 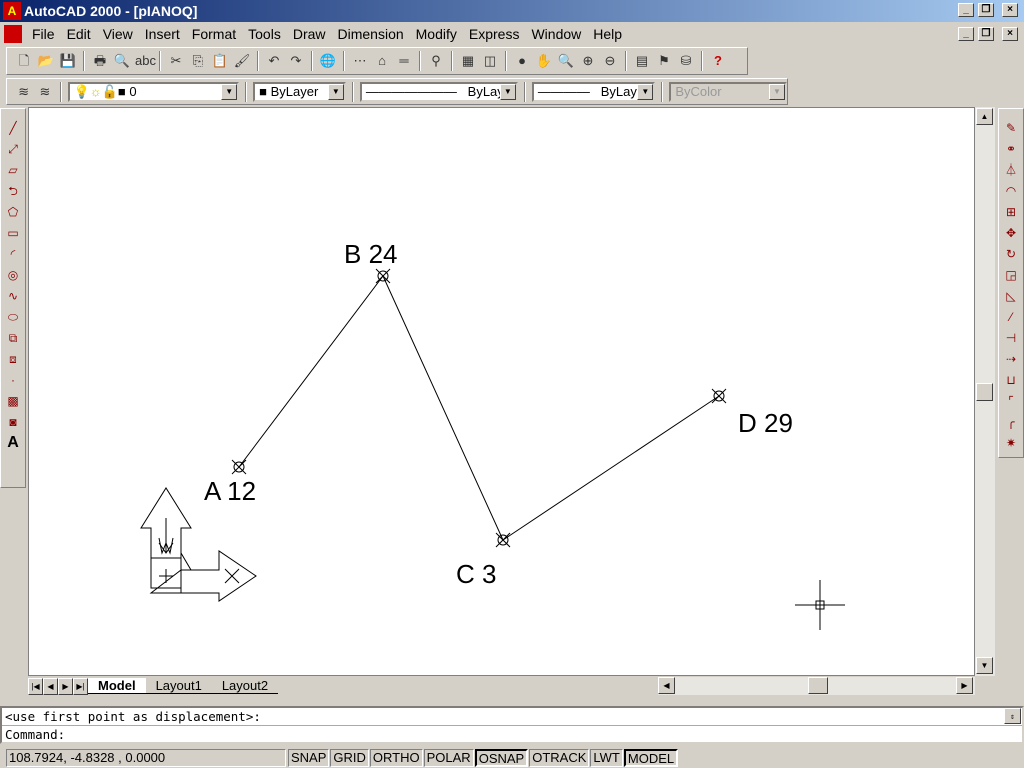 I want to click on extend-icon: ⇢, so click(x=1011, y=359).